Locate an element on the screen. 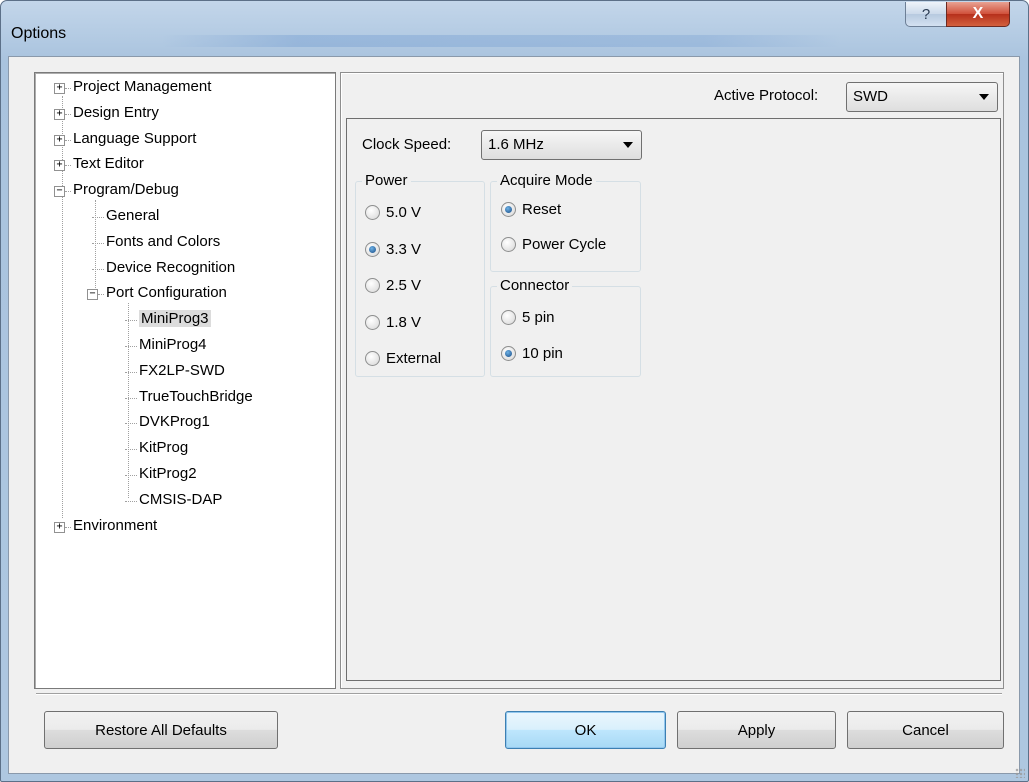 Image resolution: width=1029 pixels, height=782 pixels. tree-item-label: TrueTouchBridge is located at coordinates (196, 396).